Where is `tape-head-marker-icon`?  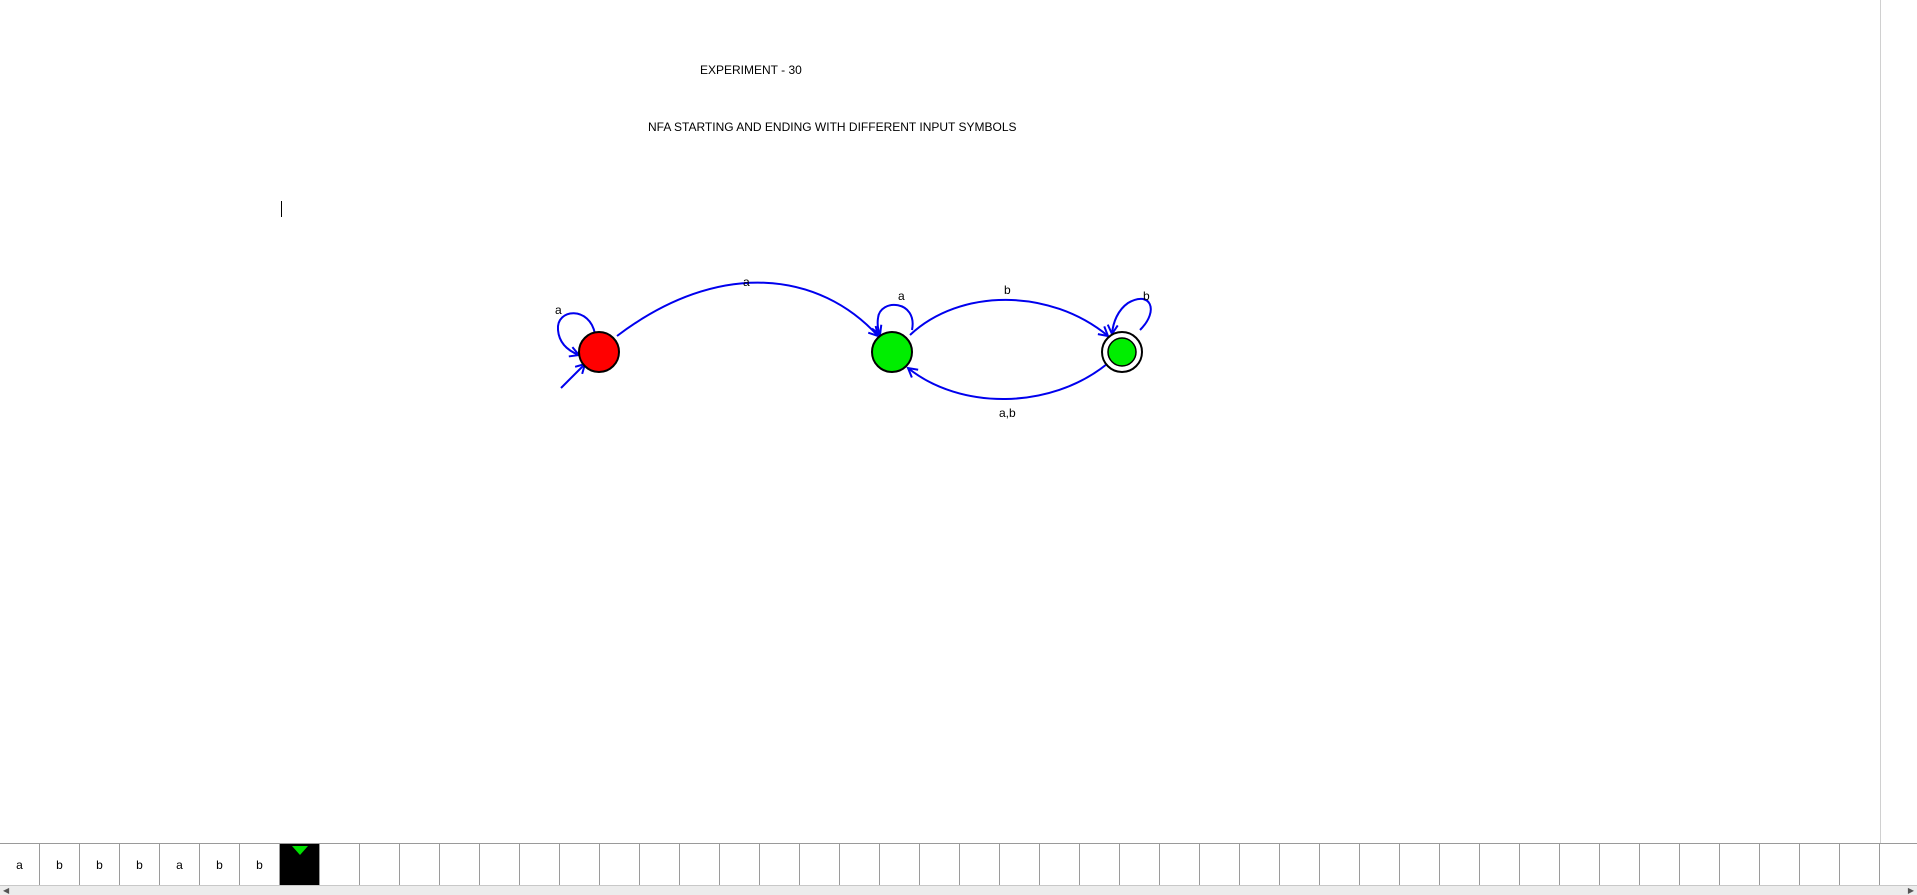
tape-head-marker-icon is located at coordinates (300, 850).